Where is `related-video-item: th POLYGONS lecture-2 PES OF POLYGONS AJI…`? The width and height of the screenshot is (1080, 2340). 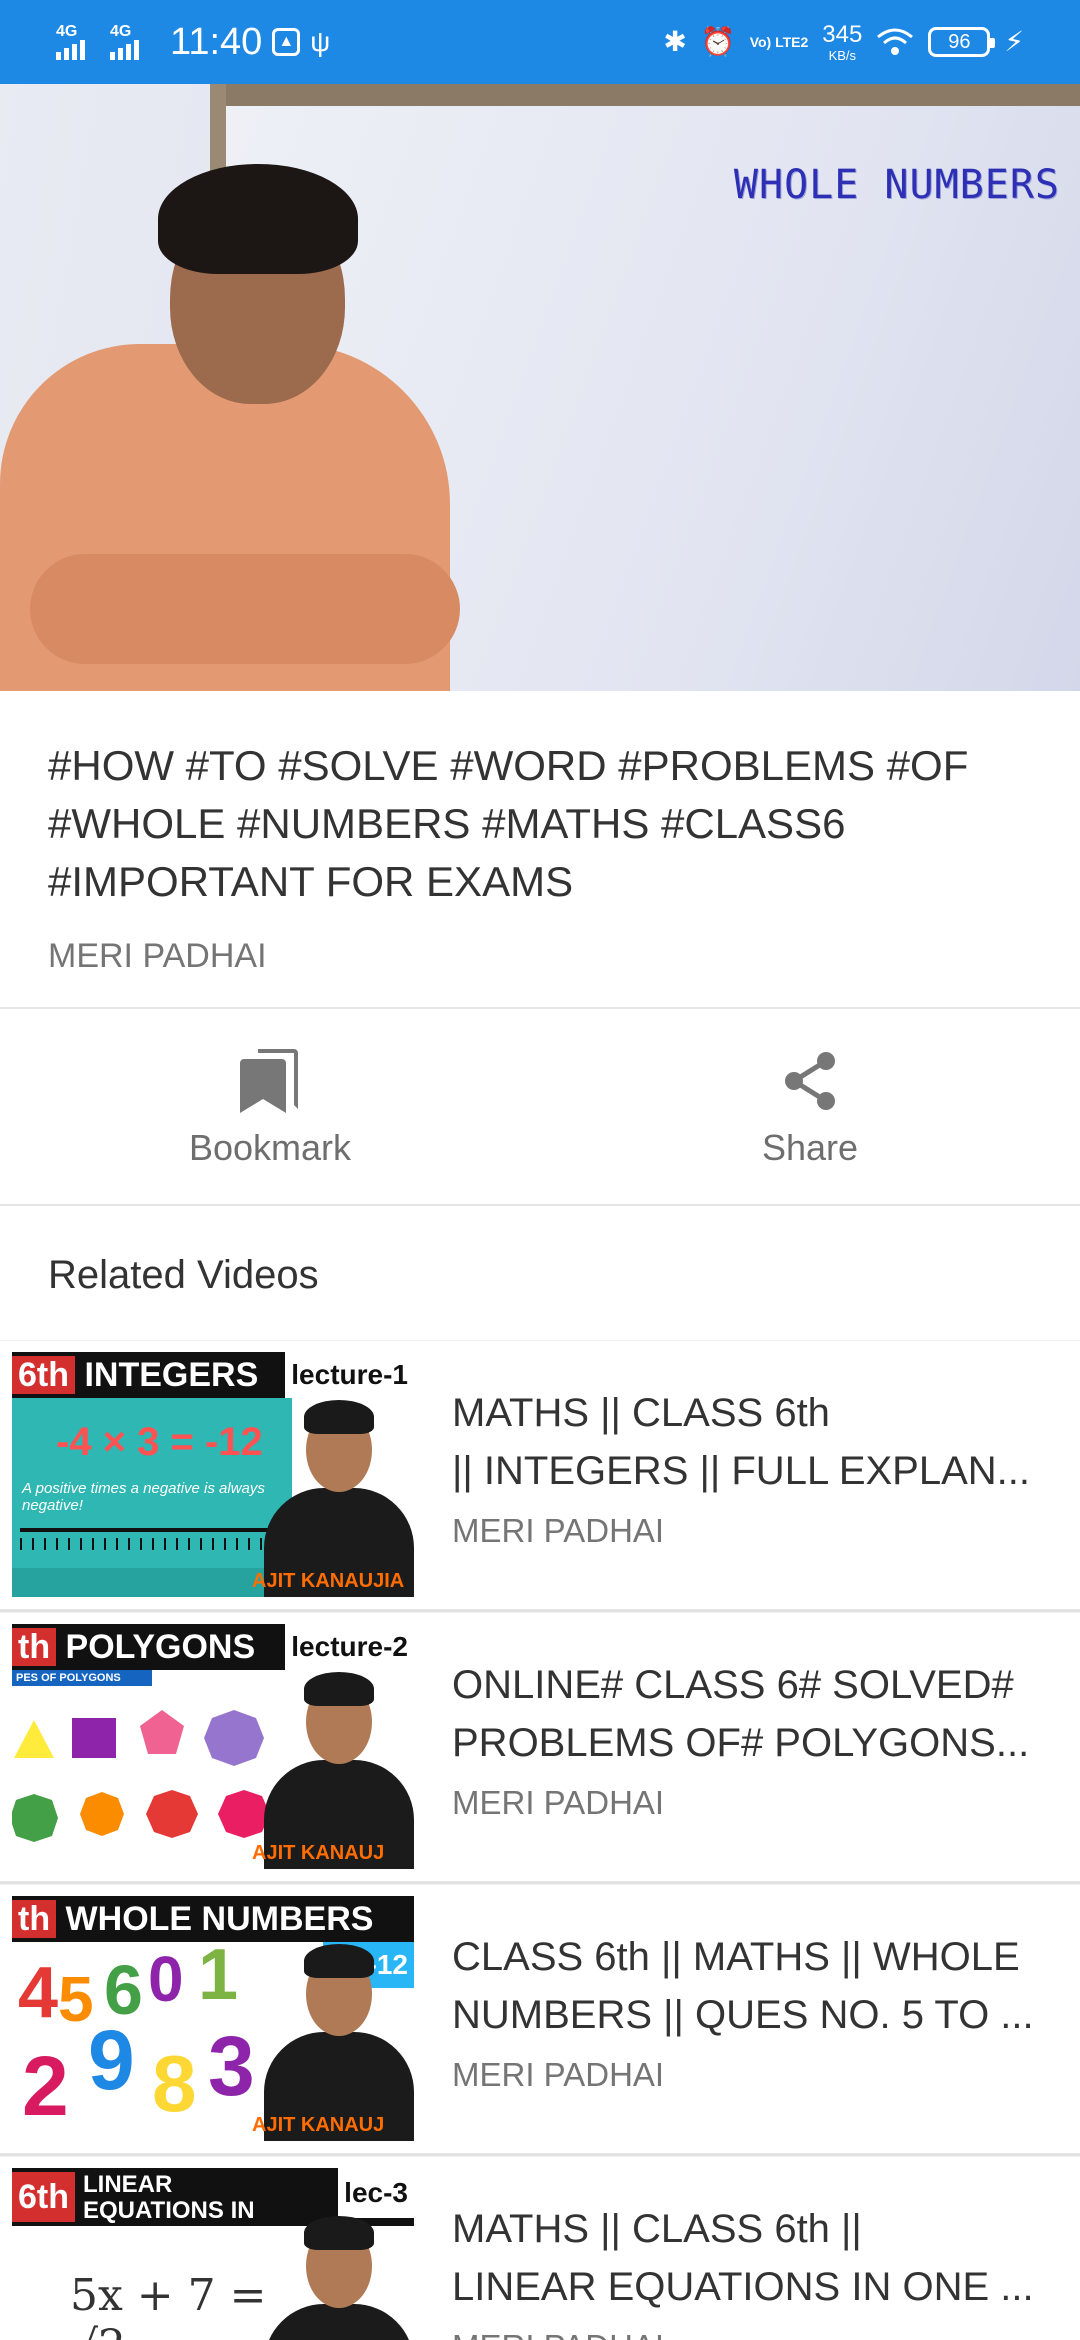
related-video-item: th POLYGONS lecture-2 PES OF POLYGONS AJI… is located at coordinates (540, 1748).